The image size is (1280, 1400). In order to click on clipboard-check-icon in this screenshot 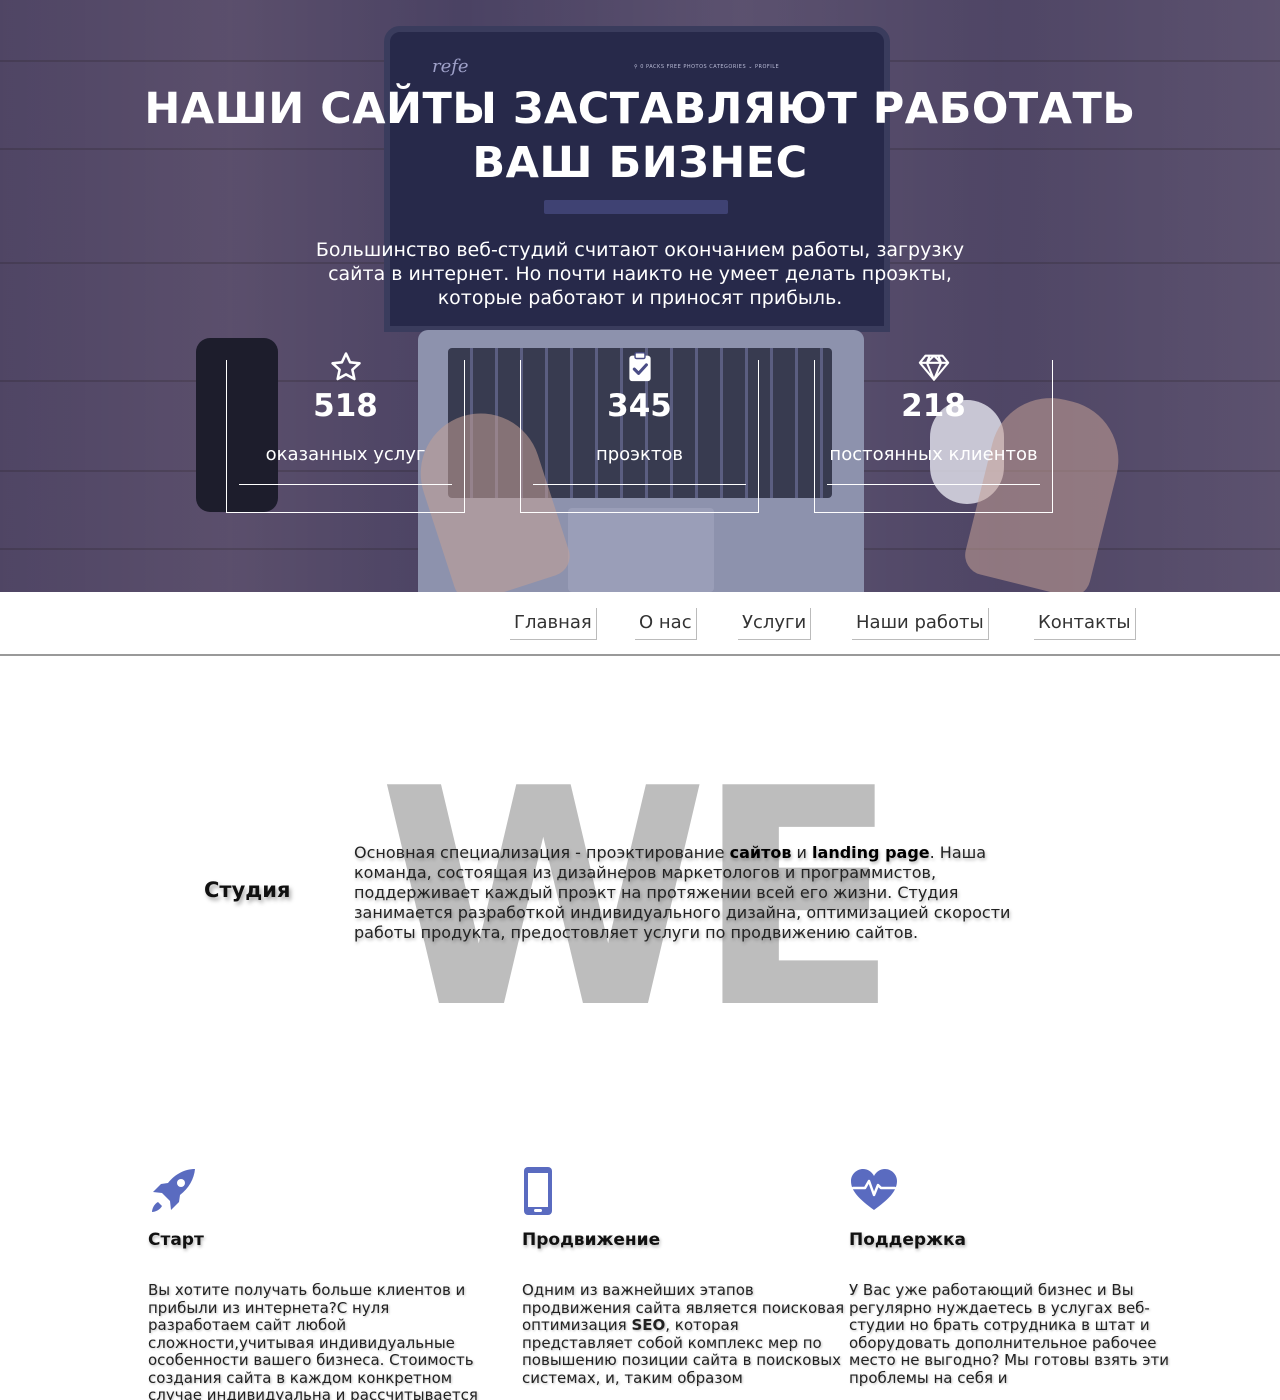, I will do `click(640, 367)`.